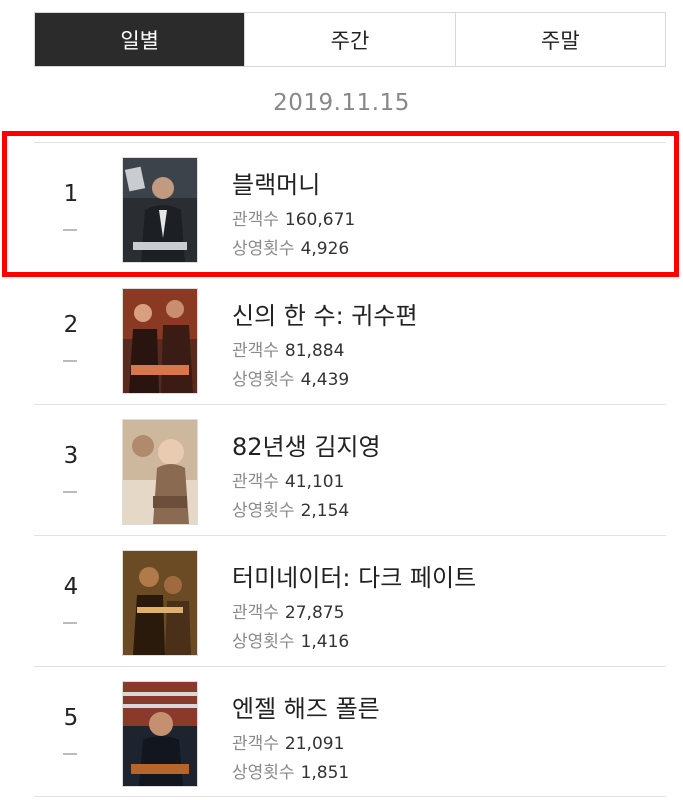  I want to click on screening-count: 상영횟수 2,154, so click(290, 508).